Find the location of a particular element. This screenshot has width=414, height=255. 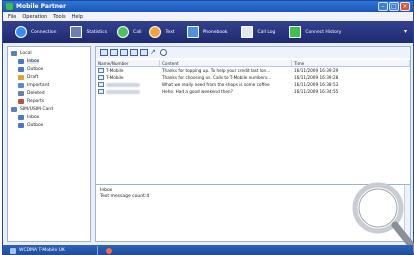

tree-sim-outbox: Outbox is located at coordinates (49, 125).